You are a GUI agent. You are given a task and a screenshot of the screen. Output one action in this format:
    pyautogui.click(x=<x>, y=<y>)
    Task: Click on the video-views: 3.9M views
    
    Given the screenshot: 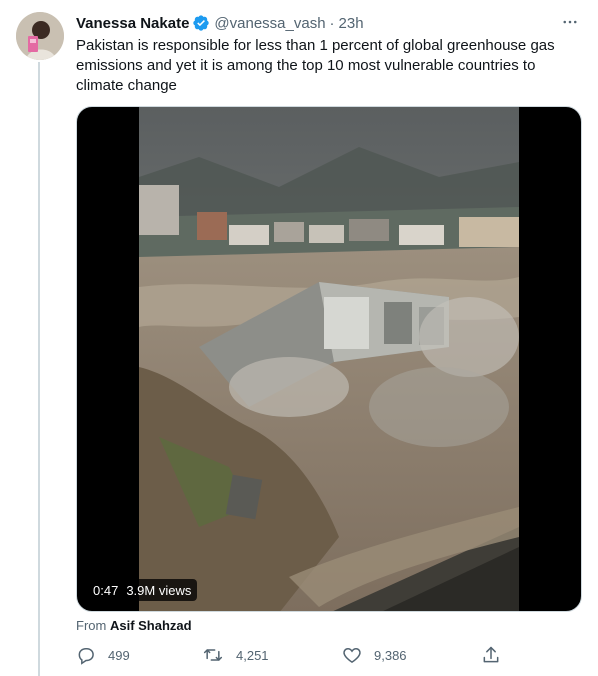 What is the action you would take?
    pyautogui.click(x=159, y=590)
    